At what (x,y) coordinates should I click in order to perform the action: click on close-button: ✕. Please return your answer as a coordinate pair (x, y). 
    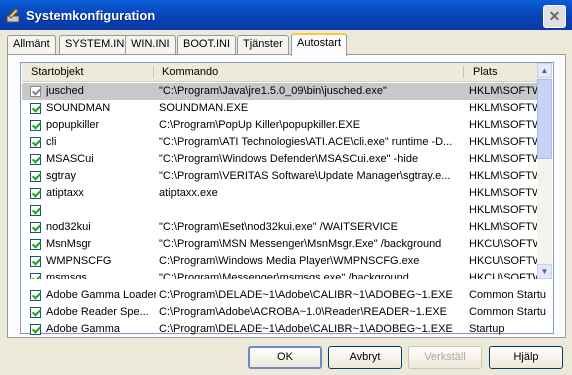
    Looking at the image, I should click on (554, 16).